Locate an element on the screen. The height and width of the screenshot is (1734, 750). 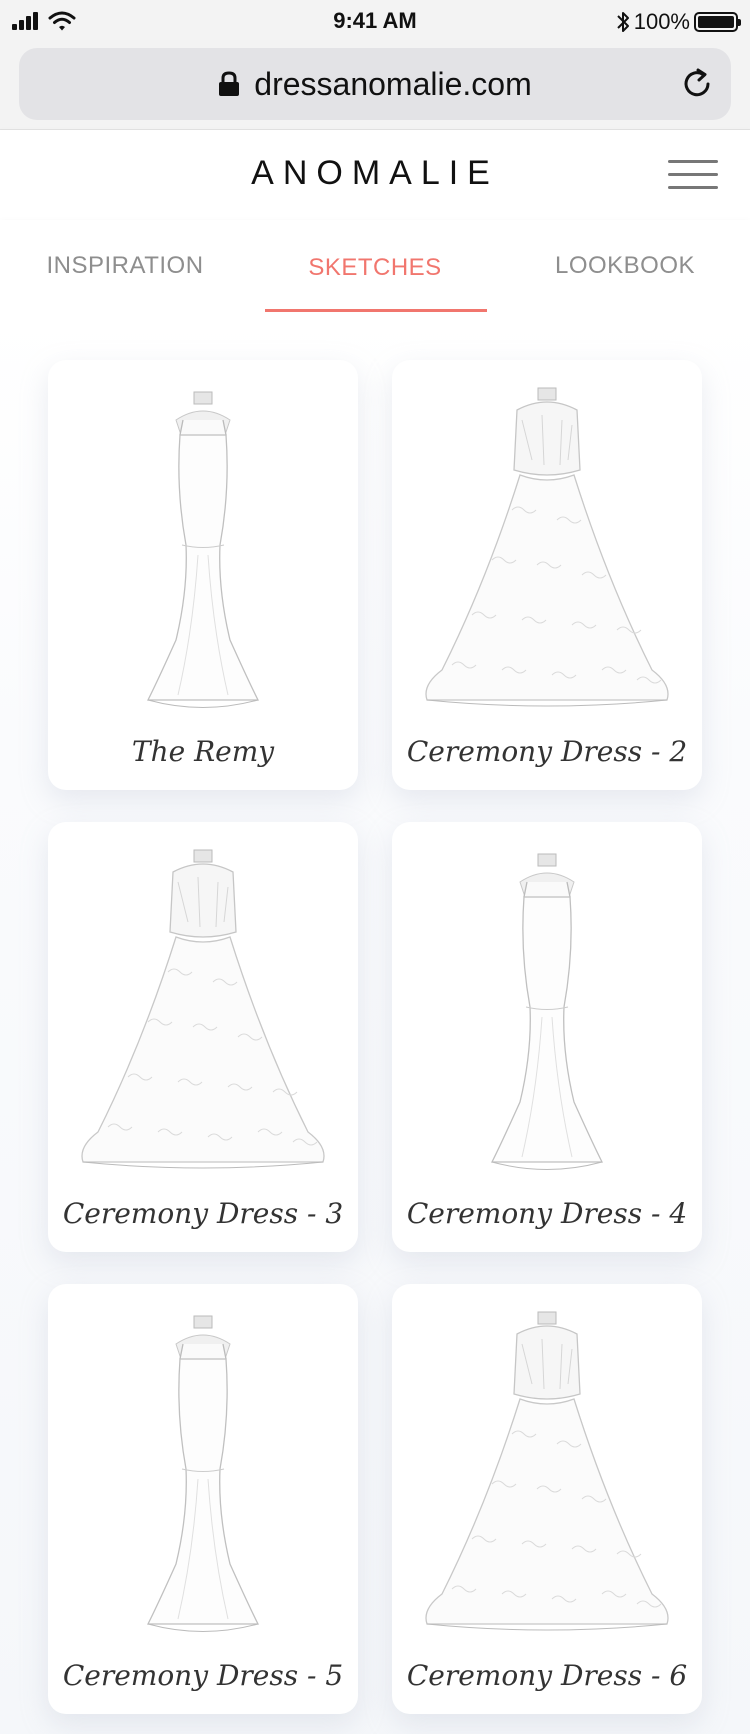
dress-title: Ceremony Dress - 2 is located at coordinates (547, 751).